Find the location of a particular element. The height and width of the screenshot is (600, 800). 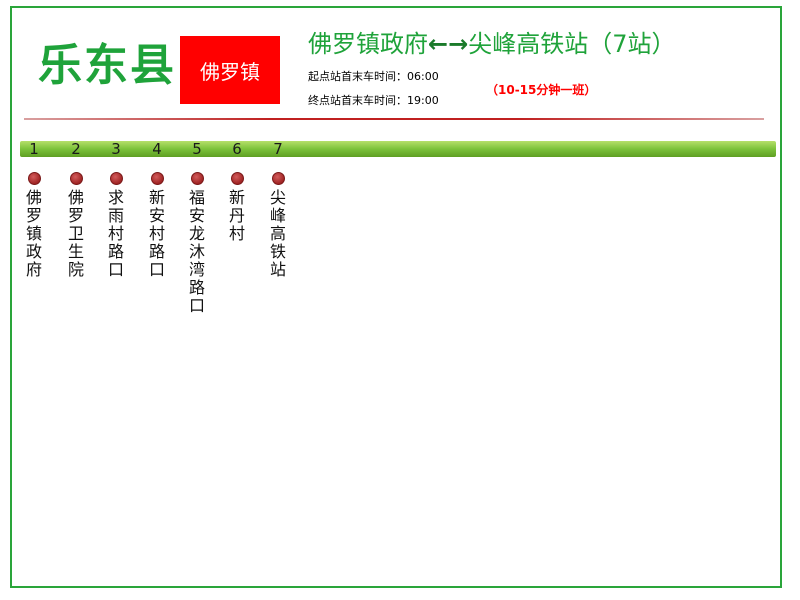

route-stop-count: （7站） is located at coordinates (632, 44).